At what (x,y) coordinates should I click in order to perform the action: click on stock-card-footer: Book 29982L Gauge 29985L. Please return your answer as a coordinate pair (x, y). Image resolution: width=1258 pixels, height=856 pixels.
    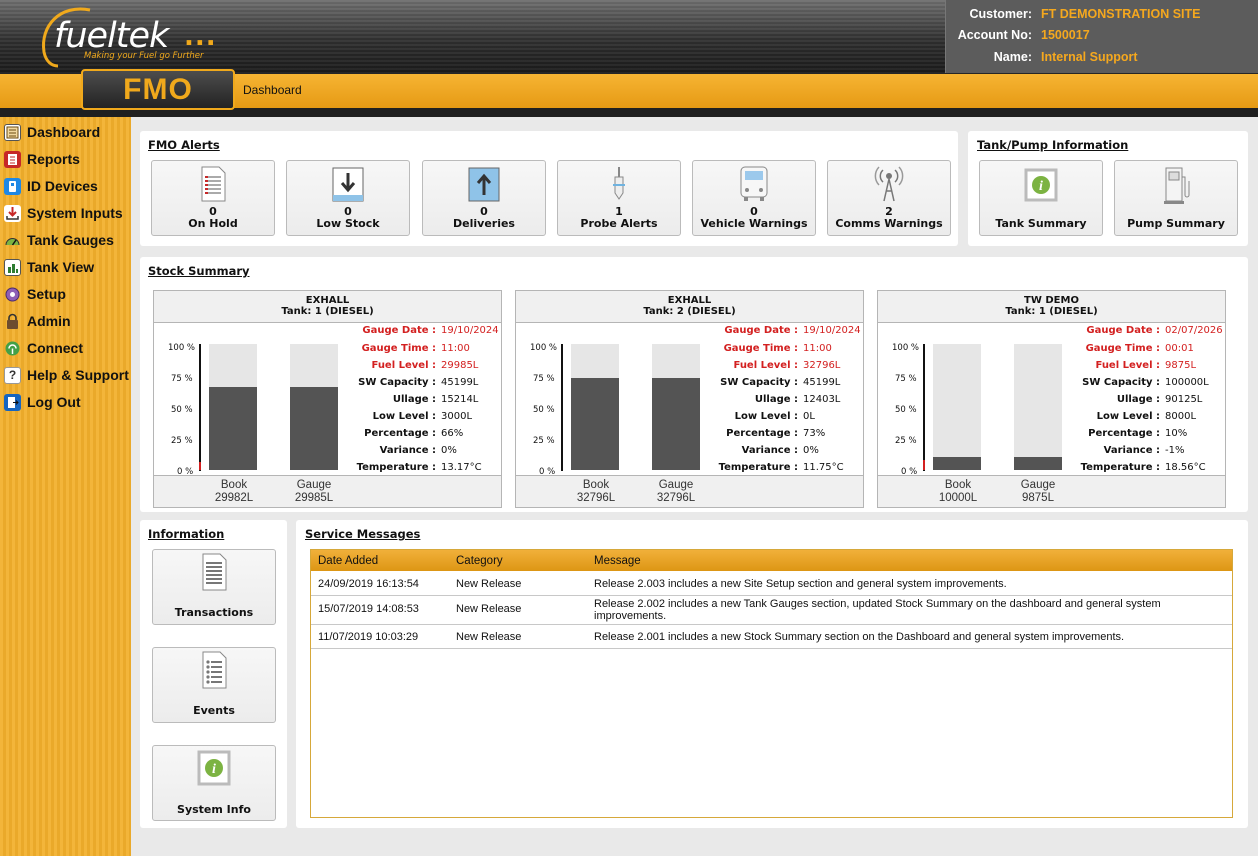
    Looking at the image, I should click on (327, 492).